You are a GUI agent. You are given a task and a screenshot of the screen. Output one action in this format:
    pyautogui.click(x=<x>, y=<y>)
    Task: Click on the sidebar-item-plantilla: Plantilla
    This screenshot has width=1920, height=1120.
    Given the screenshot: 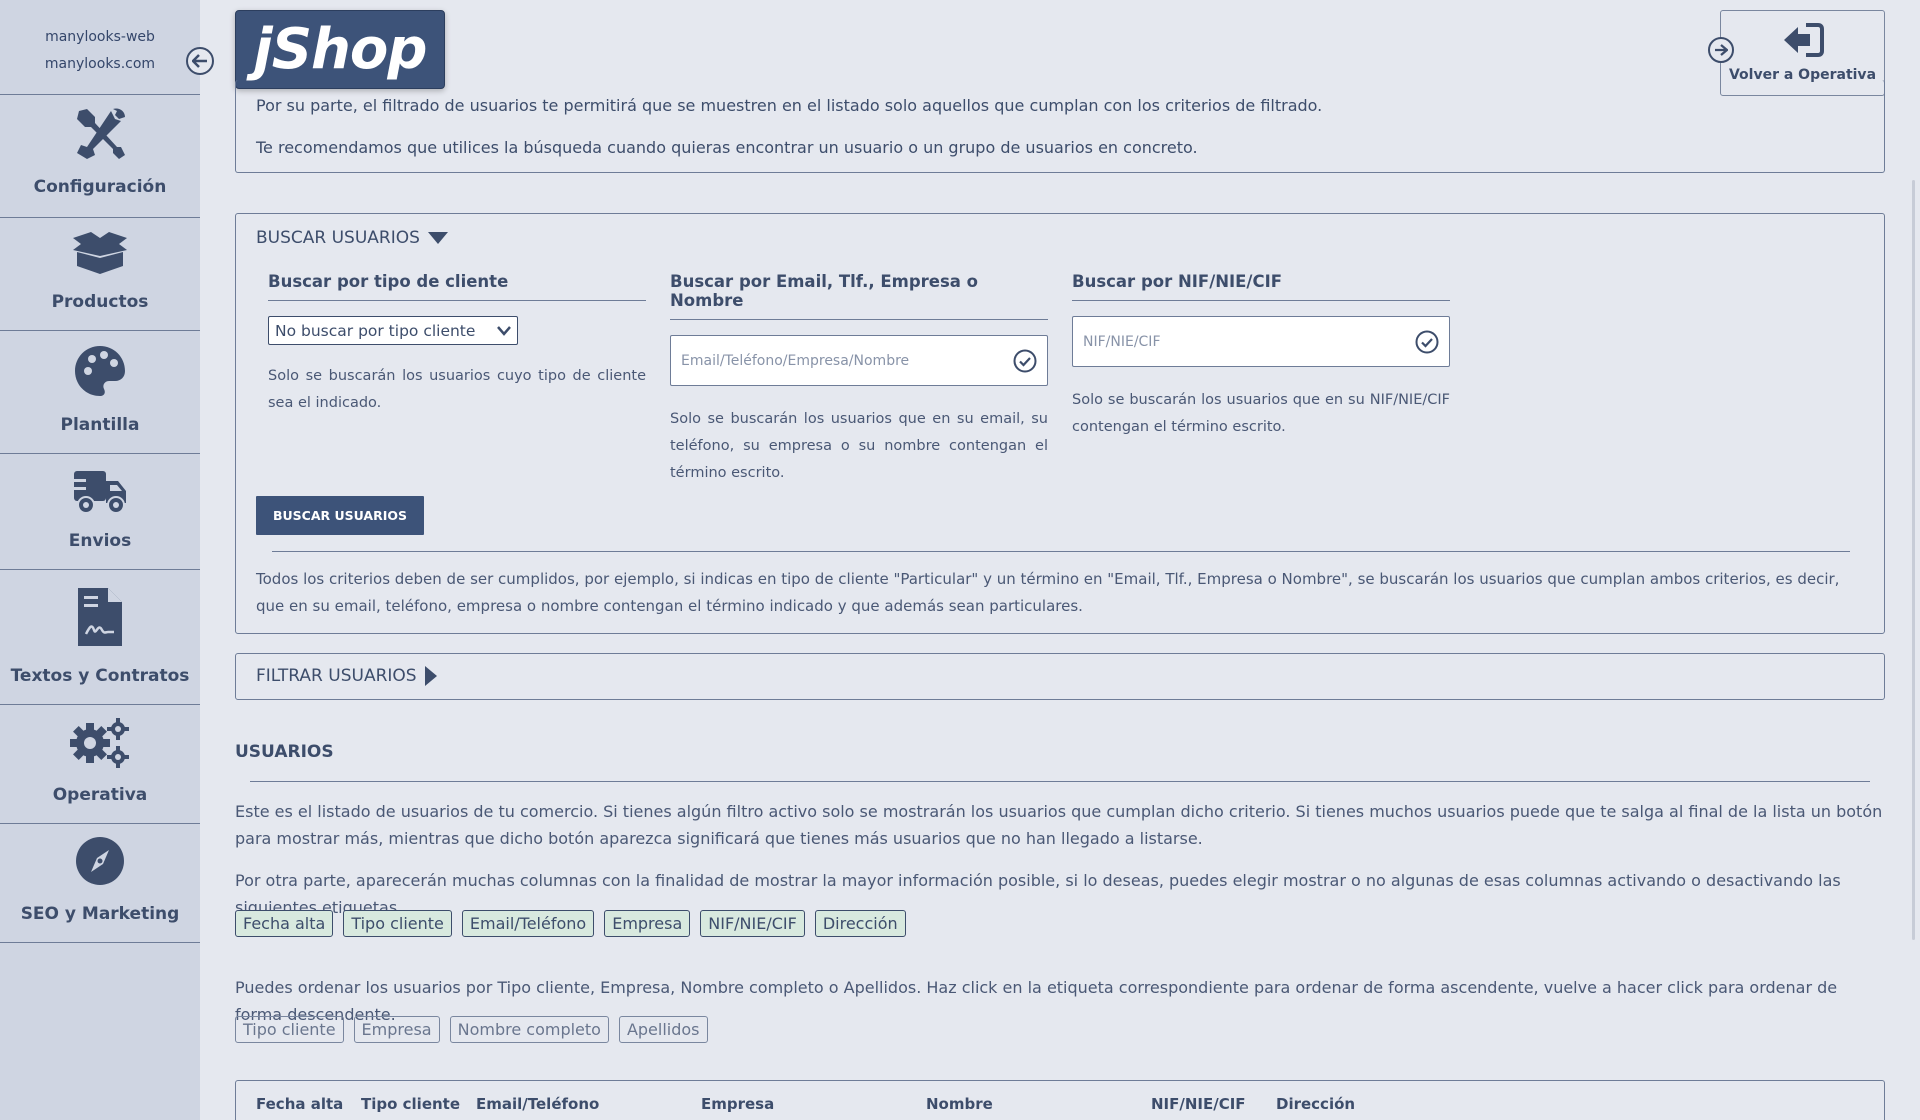 What is the action you would take?
    pyautogui.click(x=100, y=392)
    